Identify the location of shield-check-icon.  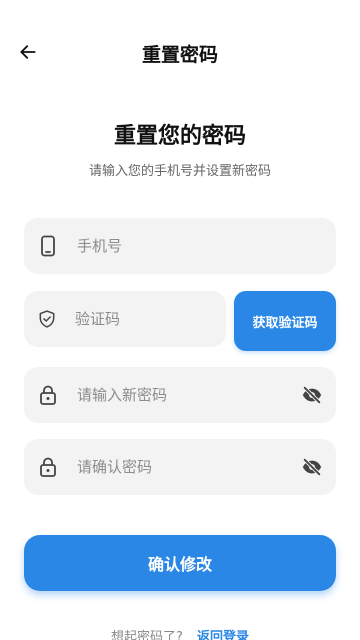
(47, 319).